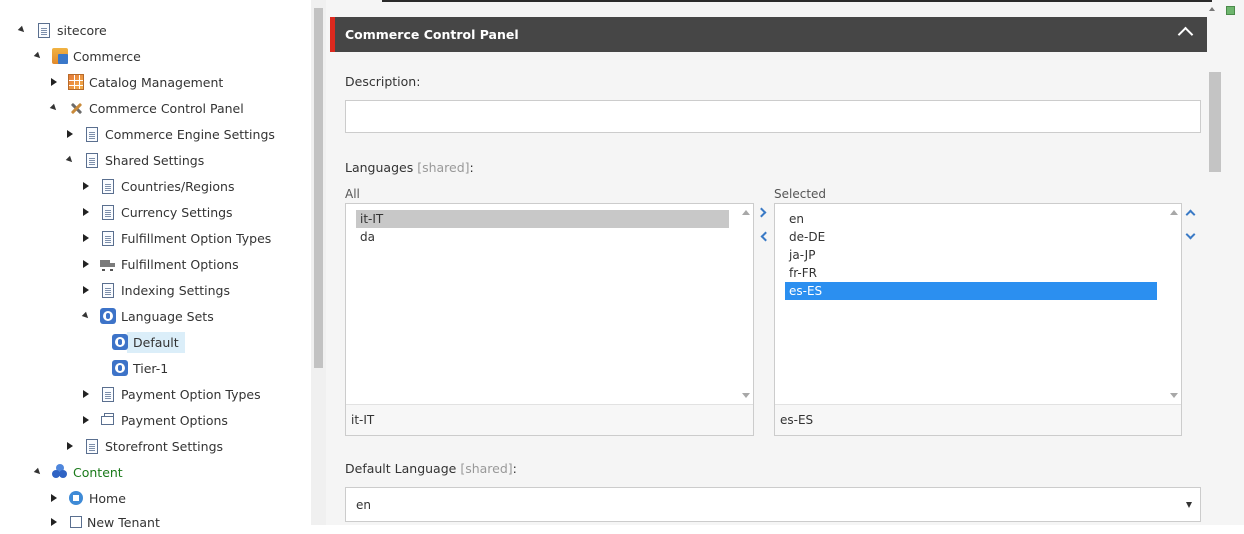 Image resolution: width=1244 pixels, height=534 pixels. I want to click on tree-item-language-sets: Language Sets, so click(147, 316).